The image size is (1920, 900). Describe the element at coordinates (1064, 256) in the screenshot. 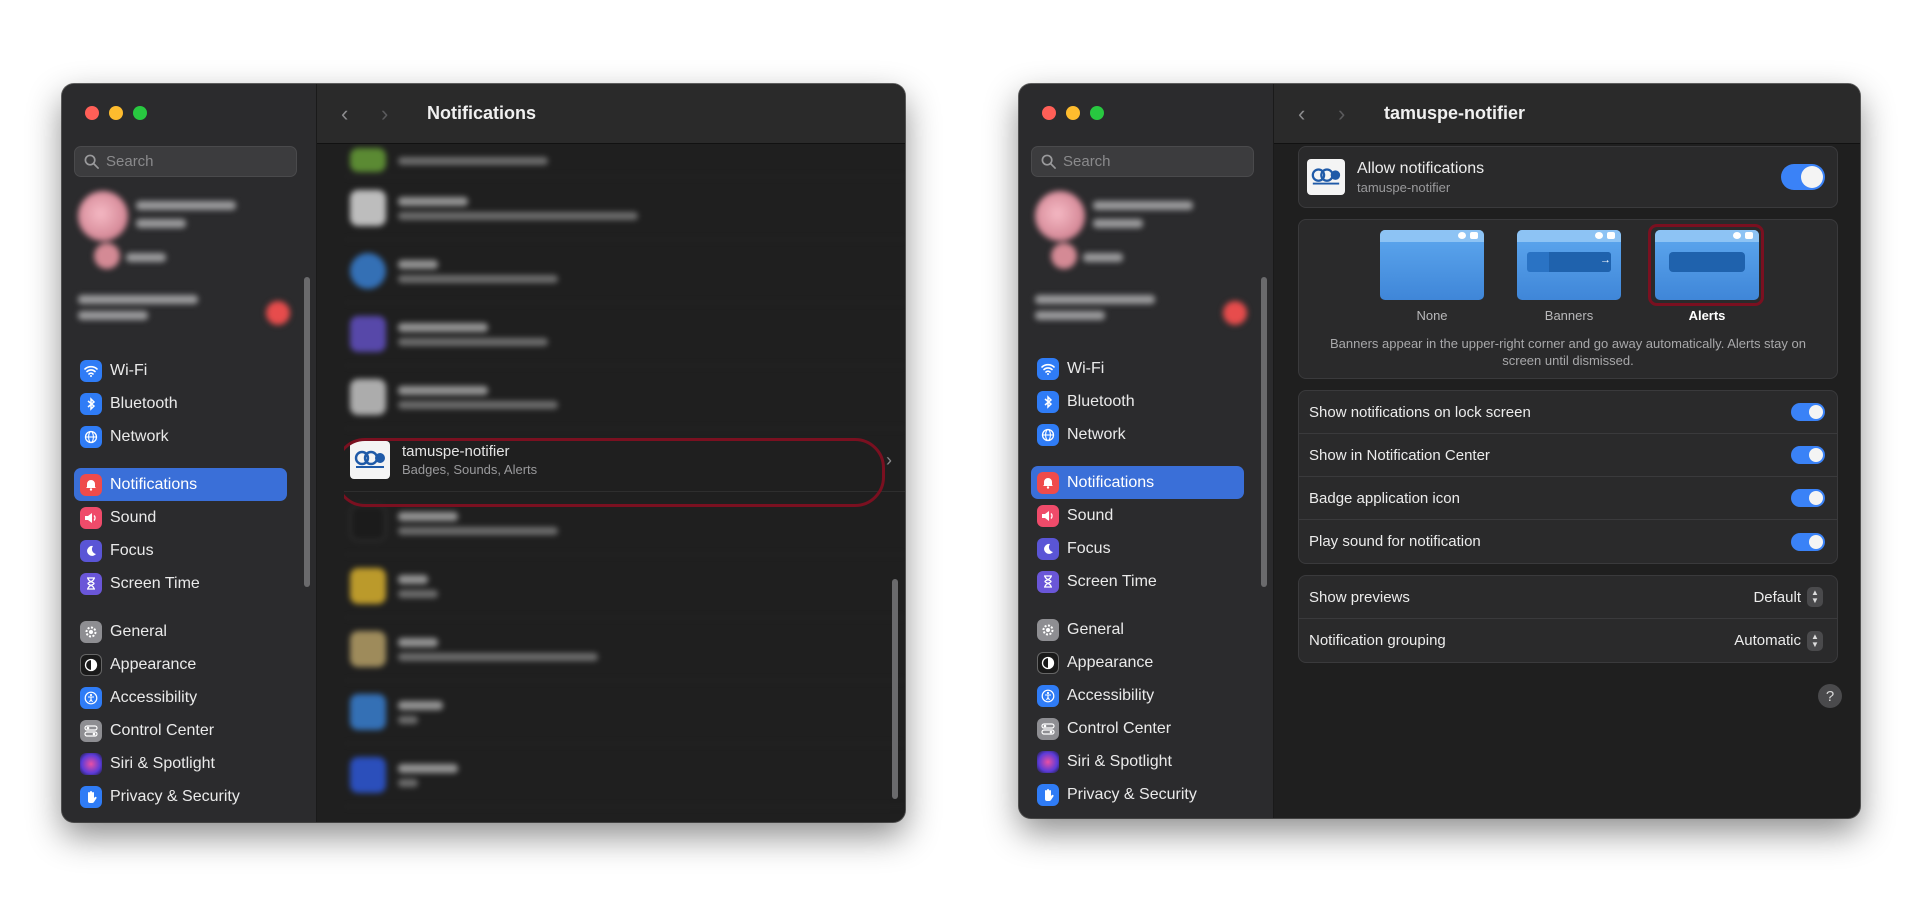

I see `family-avatar` at that location.